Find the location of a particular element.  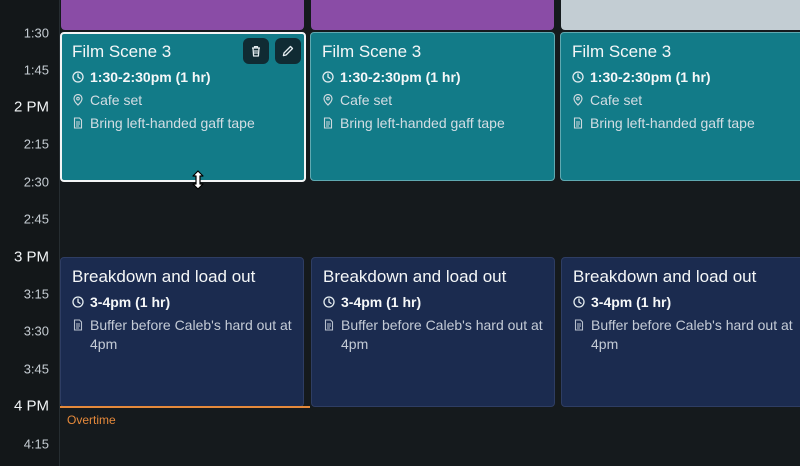

time-label: 1:30 is located at coordinates (36, 33).